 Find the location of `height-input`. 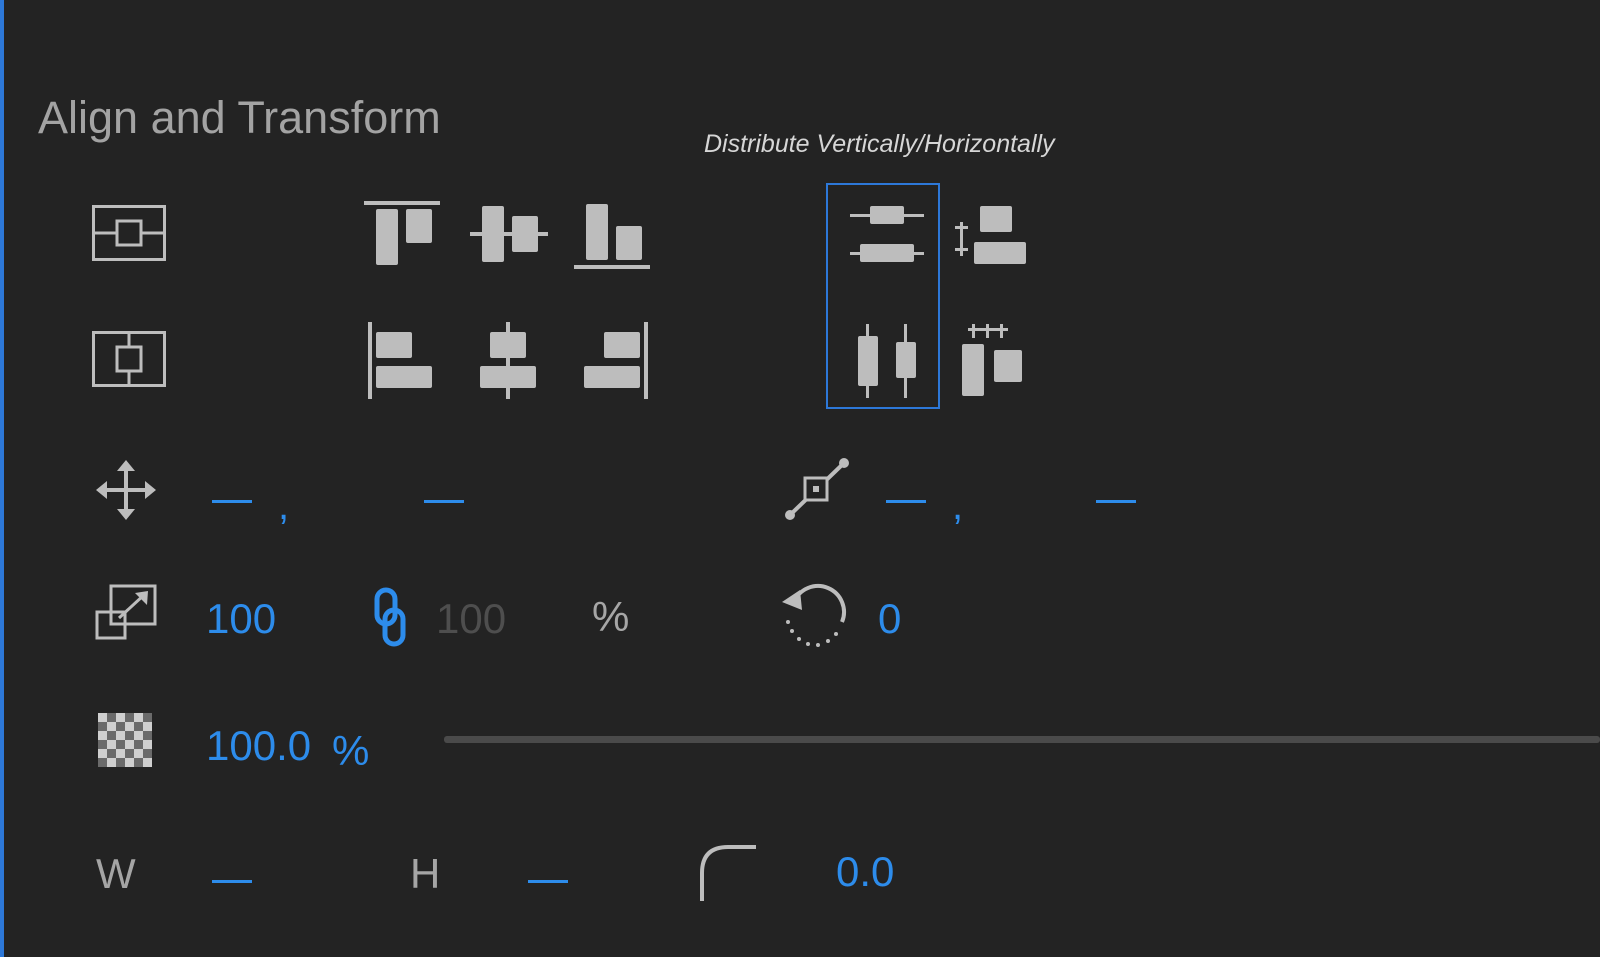

height-input is located at coordinates (548, 881).